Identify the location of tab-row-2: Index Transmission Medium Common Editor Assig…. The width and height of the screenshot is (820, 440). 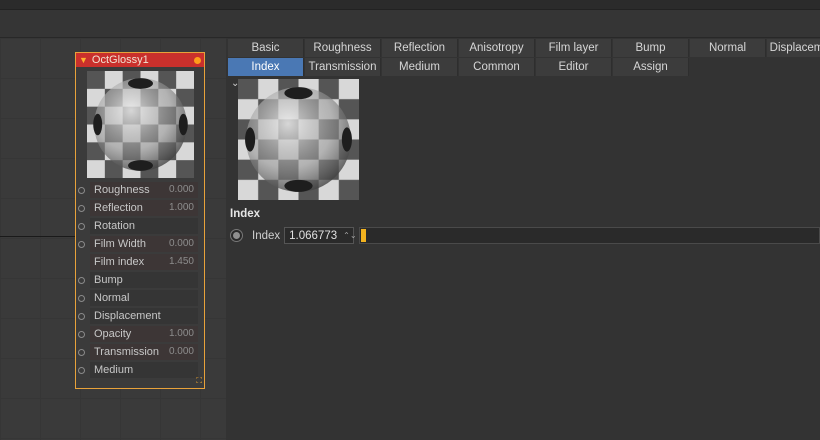
(524, 67).